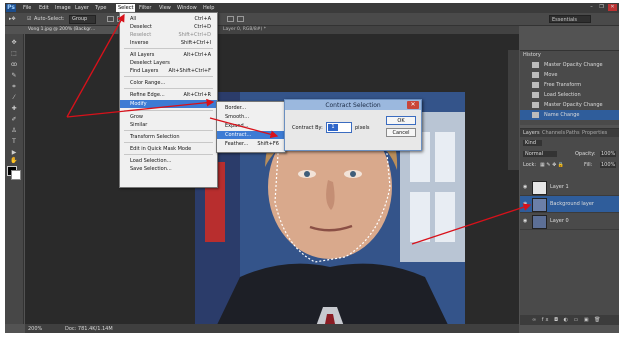 The width and height of the screenshot is (624, 338). What do you see at coordinates (569, 204) in the screenshot?
I see `layer-row-selected: ◉ Background layer` at bounding box center [569, 204].